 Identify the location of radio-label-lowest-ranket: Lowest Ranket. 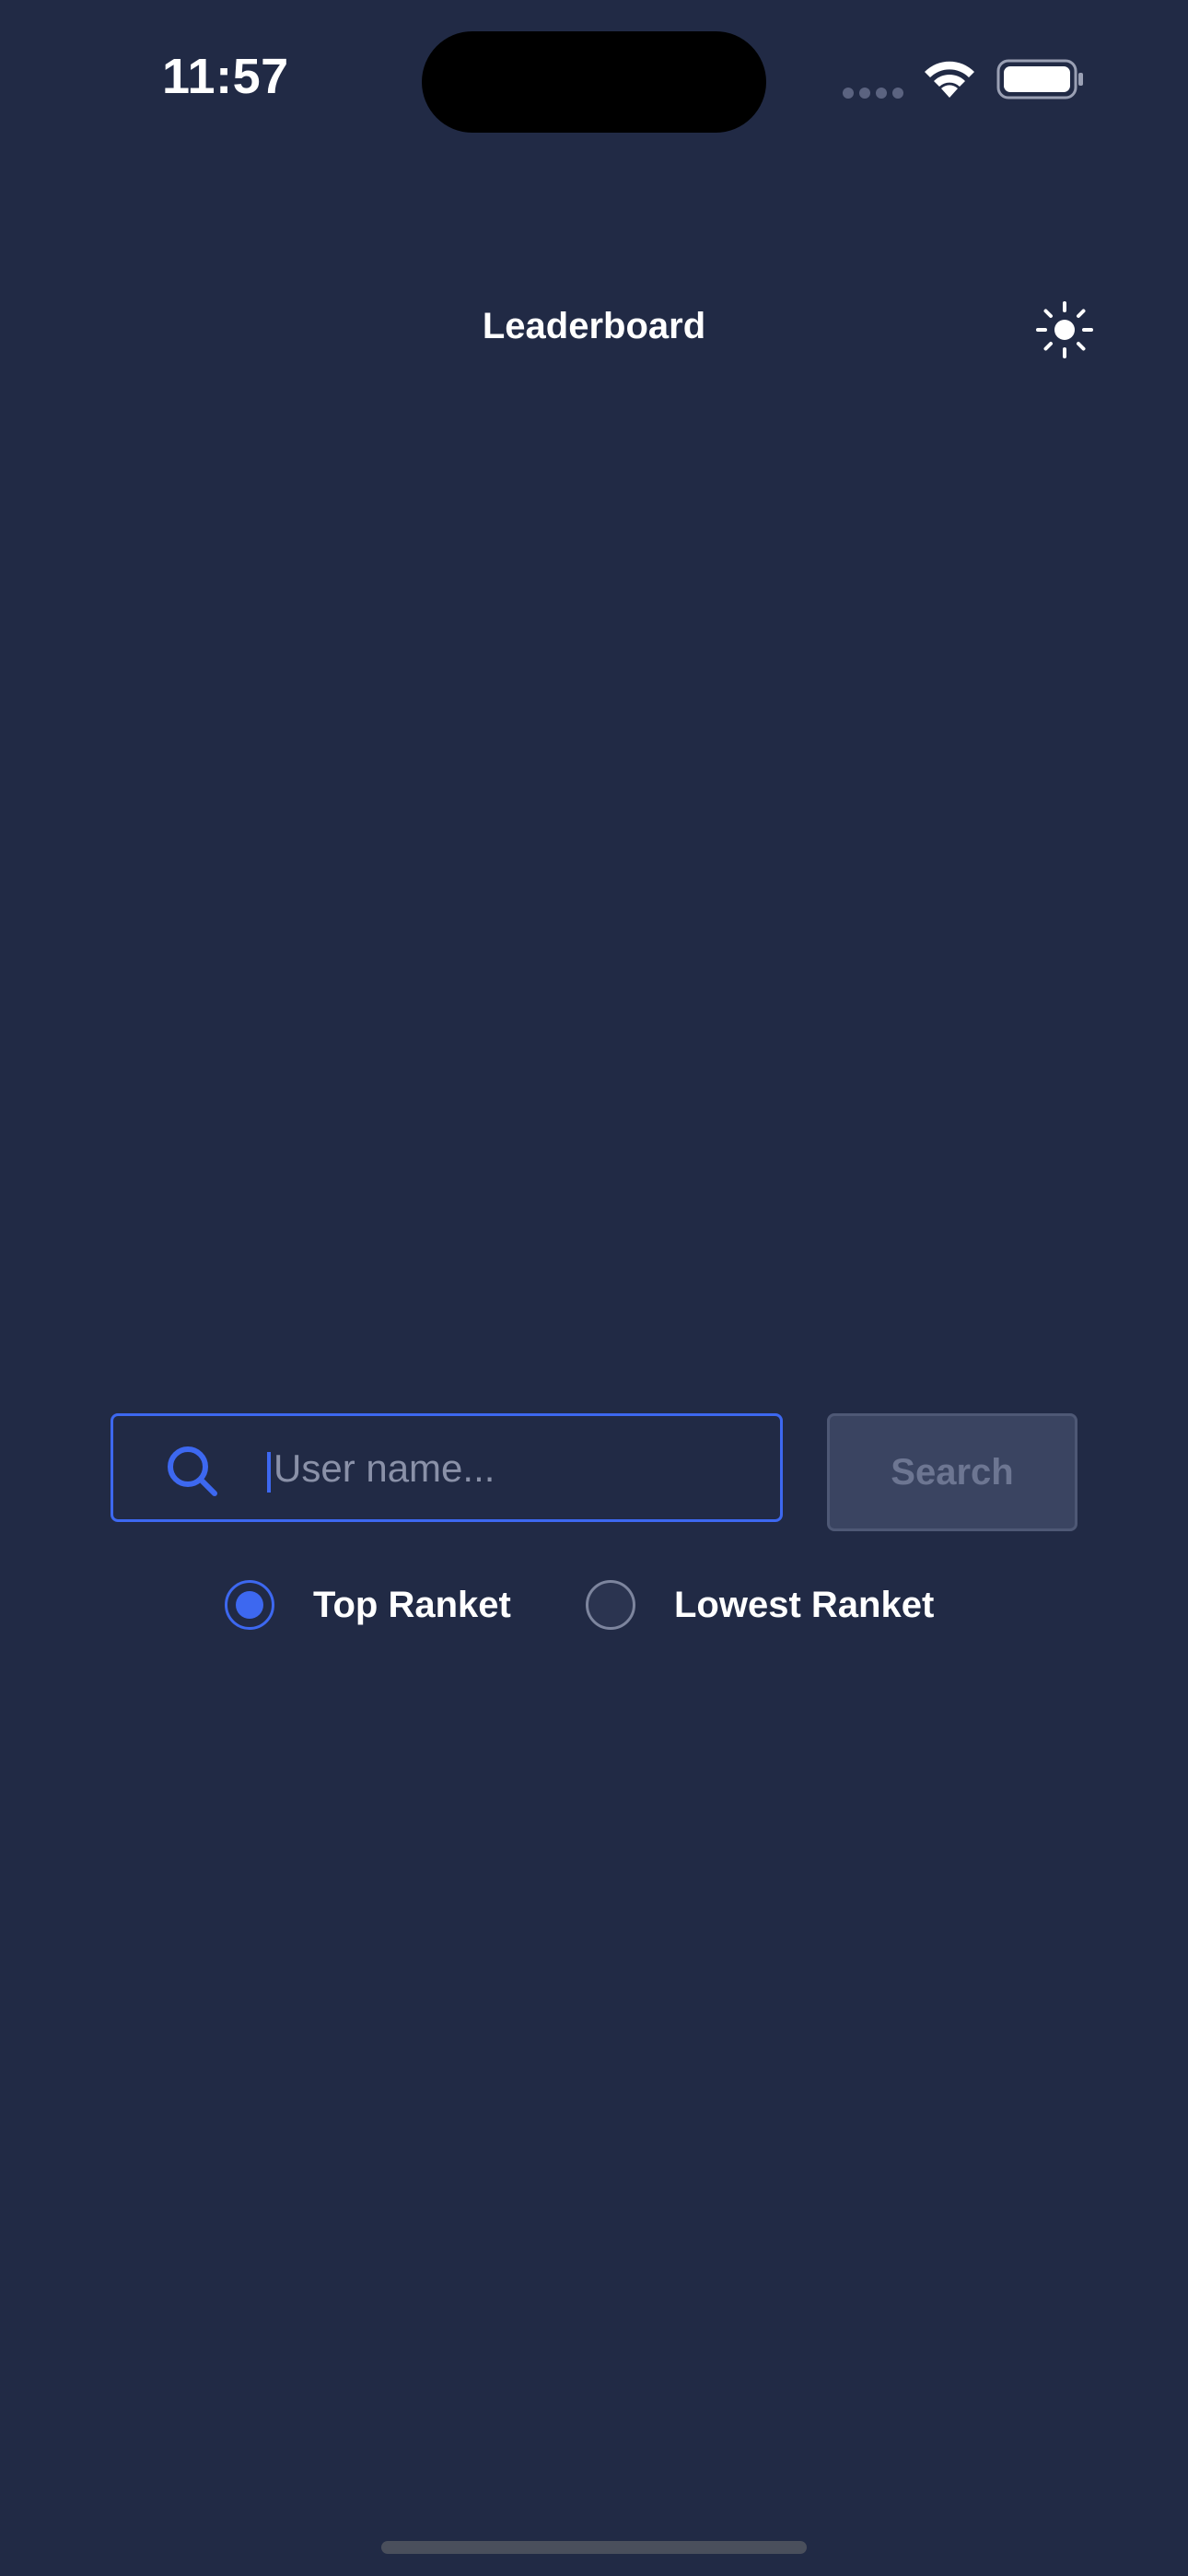
(804, 1604).